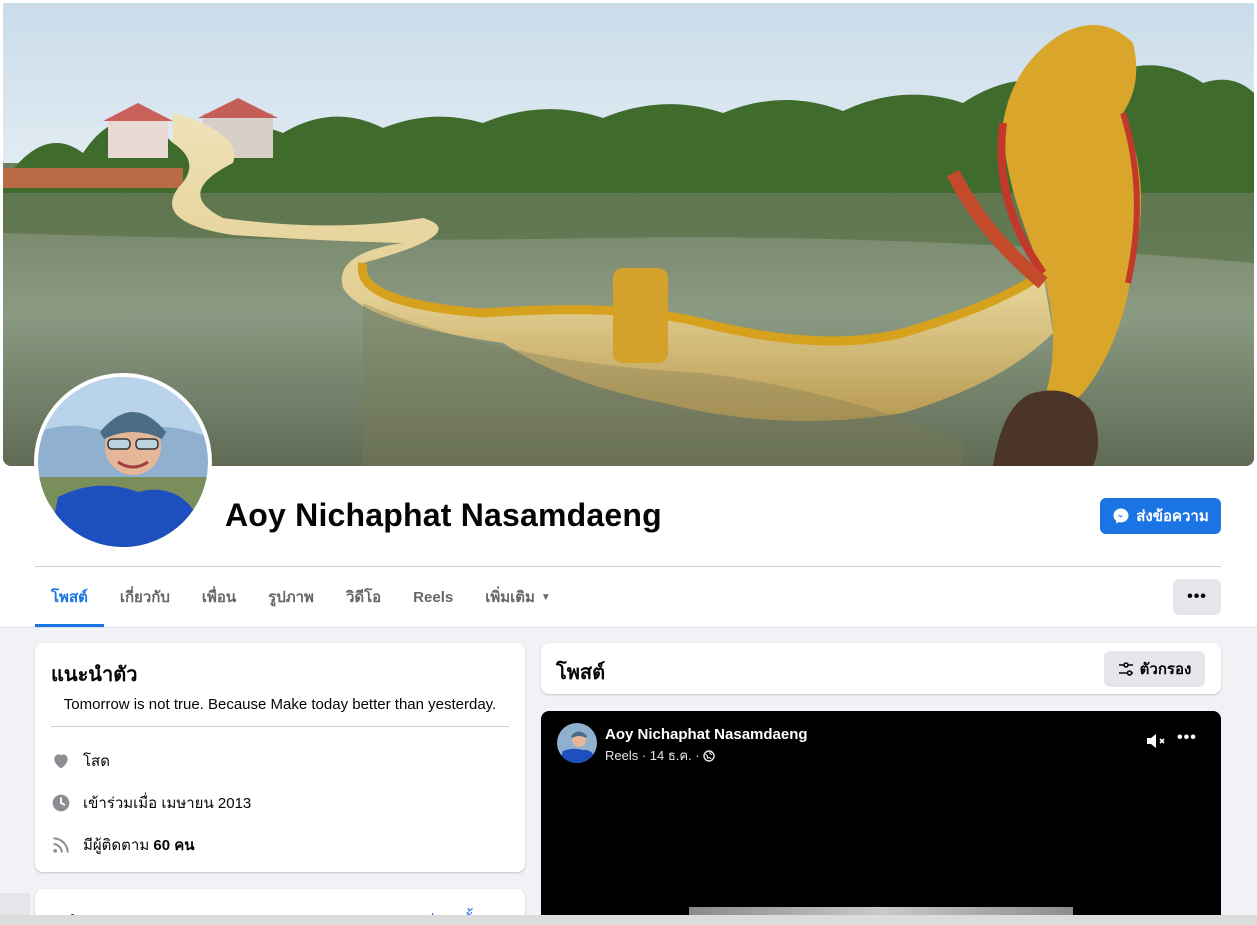  What do you see at coordinates (706, 734) in the screenshot?
I see `reel-author-name: Aoy Nichaphat Nasamdaeng` at bounding box center [706, 734].